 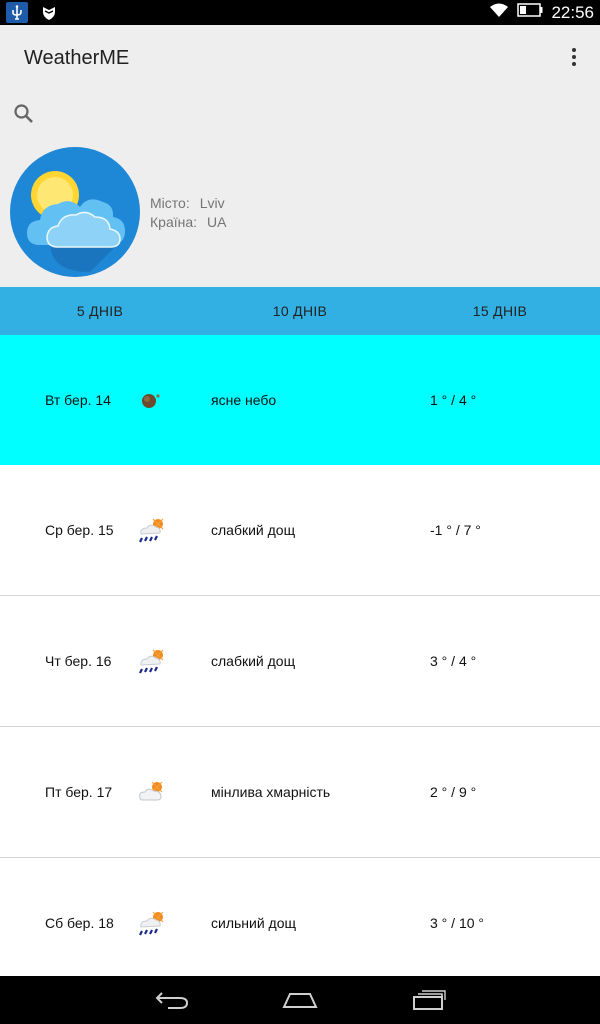 What do you see at coordinates (457, 923) in the screenshot?
I see `forecast-temp: 3 ° / 10 °` at bounding box center [457, 923].